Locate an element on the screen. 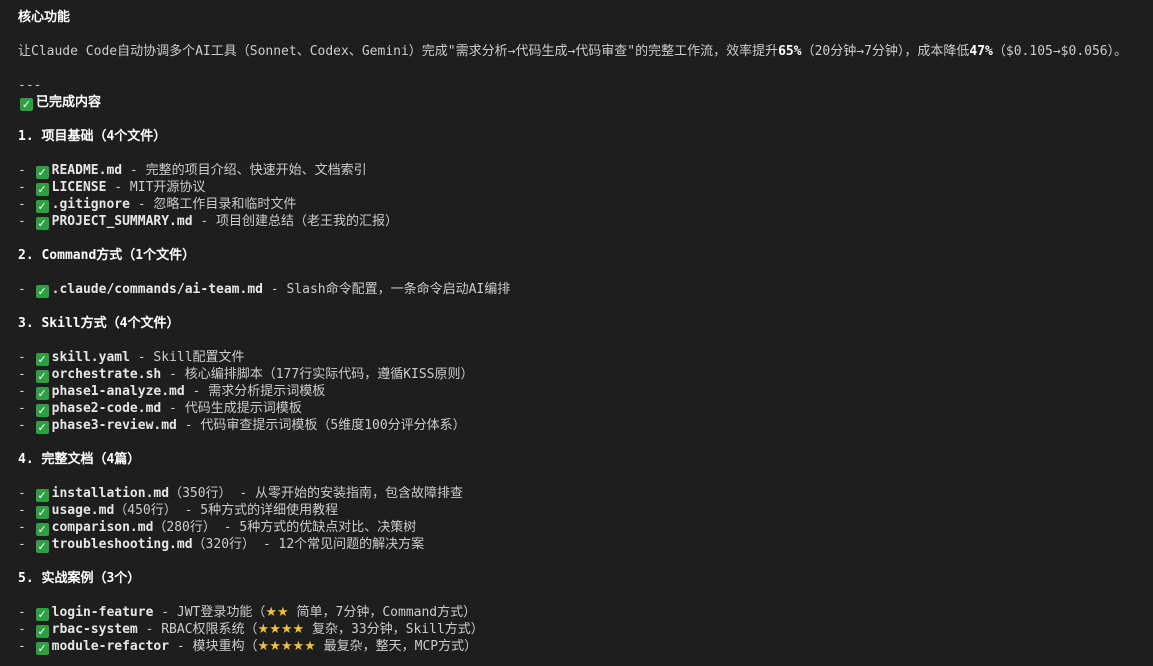  file-name: skill.yaml is located at coordinates (90, 357).